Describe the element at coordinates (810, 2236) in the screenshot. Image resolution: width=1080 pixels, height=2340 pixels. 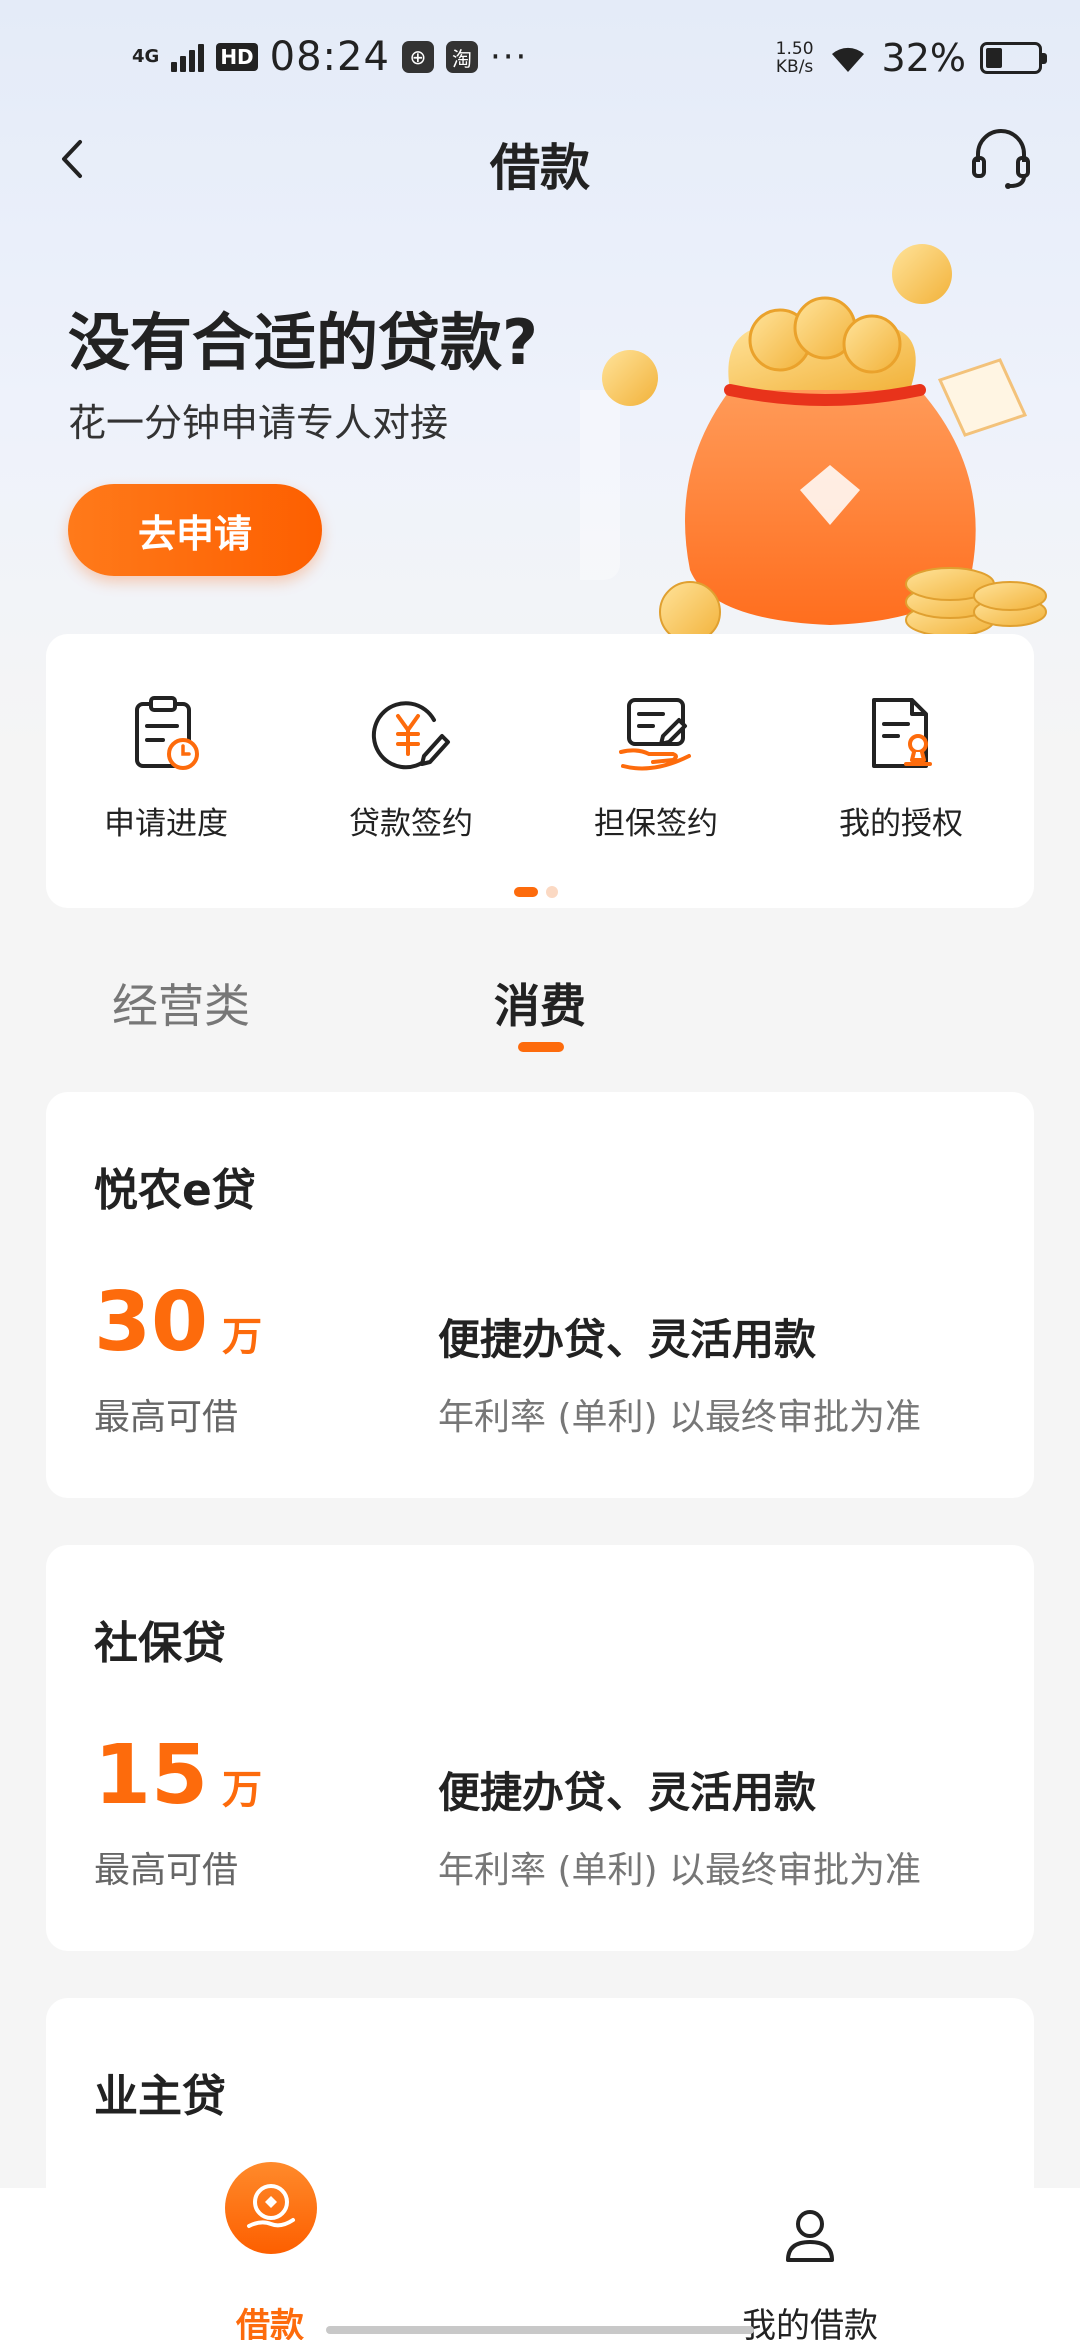
I see `user-icon` at that location.